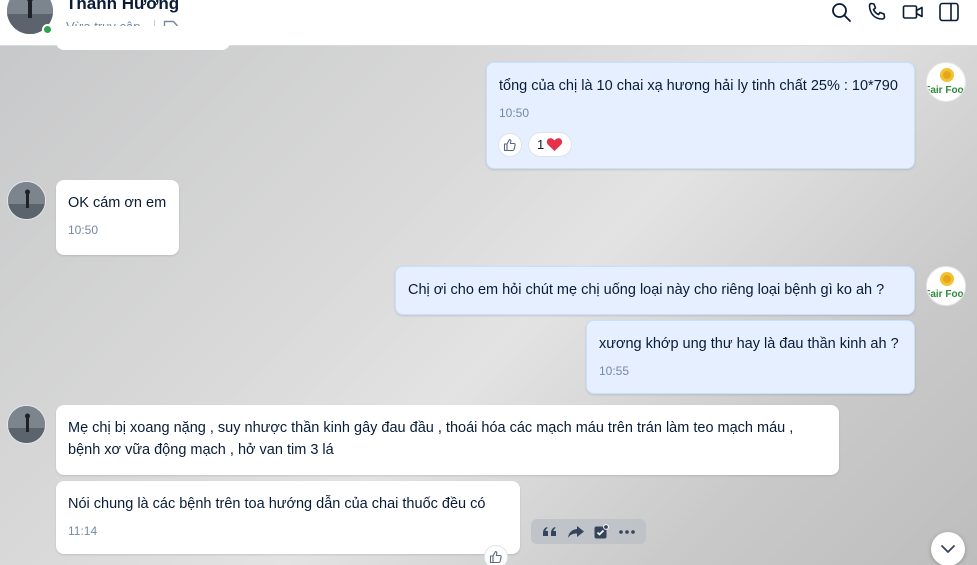  Describe the element at coordinates (601, 532) in the screenshot. I see `task-icon` at that location.